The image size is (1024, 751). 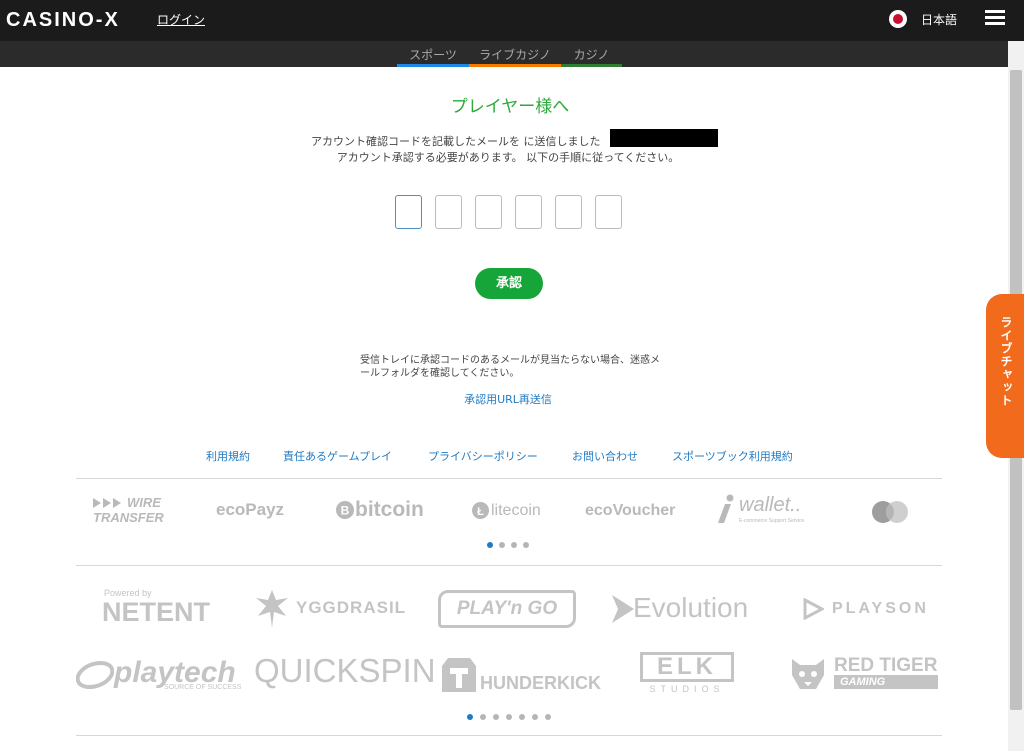 I want to click on category-nav: スポーツ ライブカジノ カジノ, so click(x=512, y=54).